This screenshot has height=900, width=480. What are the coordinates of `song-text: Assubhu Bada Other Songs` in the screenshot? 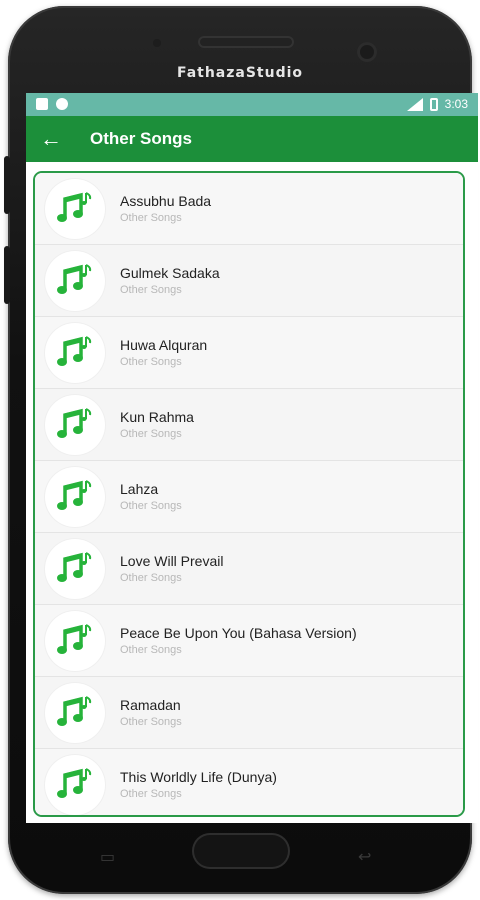 It's located at (165, 208).